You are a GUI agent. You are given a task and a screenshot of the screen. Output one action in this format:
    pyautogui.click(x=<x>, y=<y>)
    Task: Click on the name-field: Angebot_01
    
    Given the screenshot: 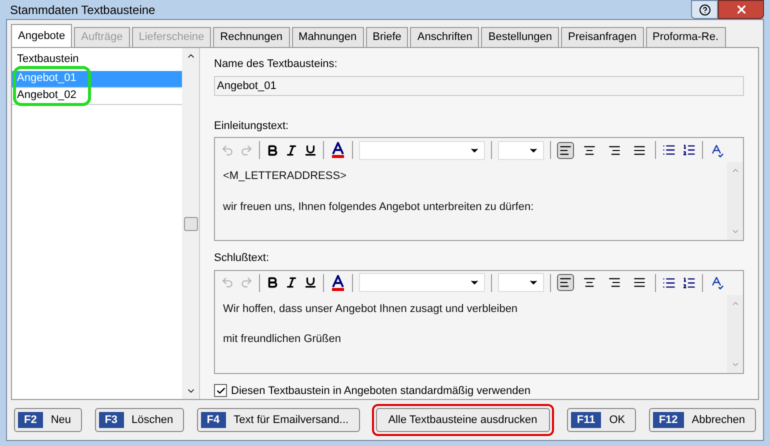 What is the action you would take?
    pyautogui.click(x=479, y=86)
    